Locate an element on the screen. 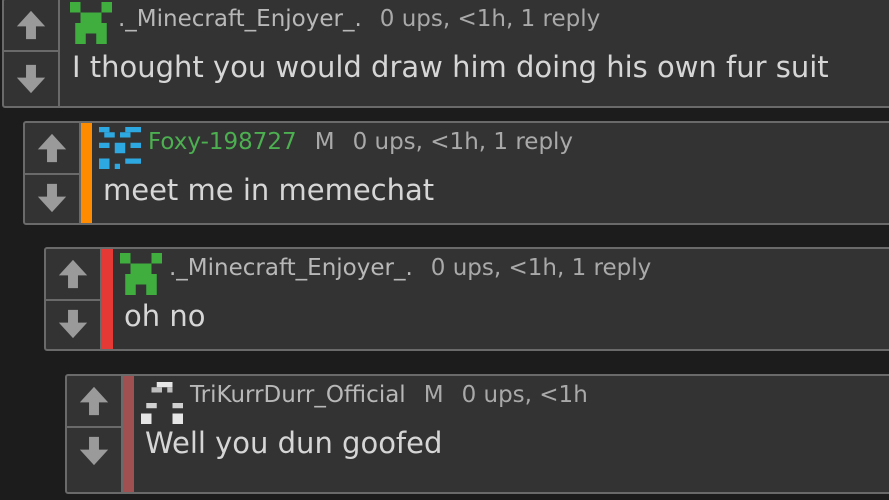 This screenshot has width=889, height=500. username-link: TriKurrDurr_Official is located at coordinates (298, 395).